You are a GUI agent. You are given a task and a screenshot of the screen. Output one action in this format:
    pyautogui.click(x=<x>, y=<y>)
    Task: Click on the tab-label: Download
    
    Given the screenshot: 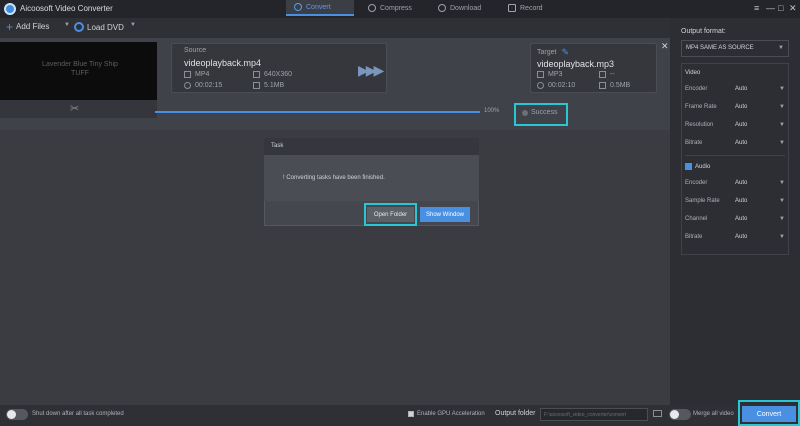 What is the action you would take?
    pyautogui.click(x=466, y=8)
    